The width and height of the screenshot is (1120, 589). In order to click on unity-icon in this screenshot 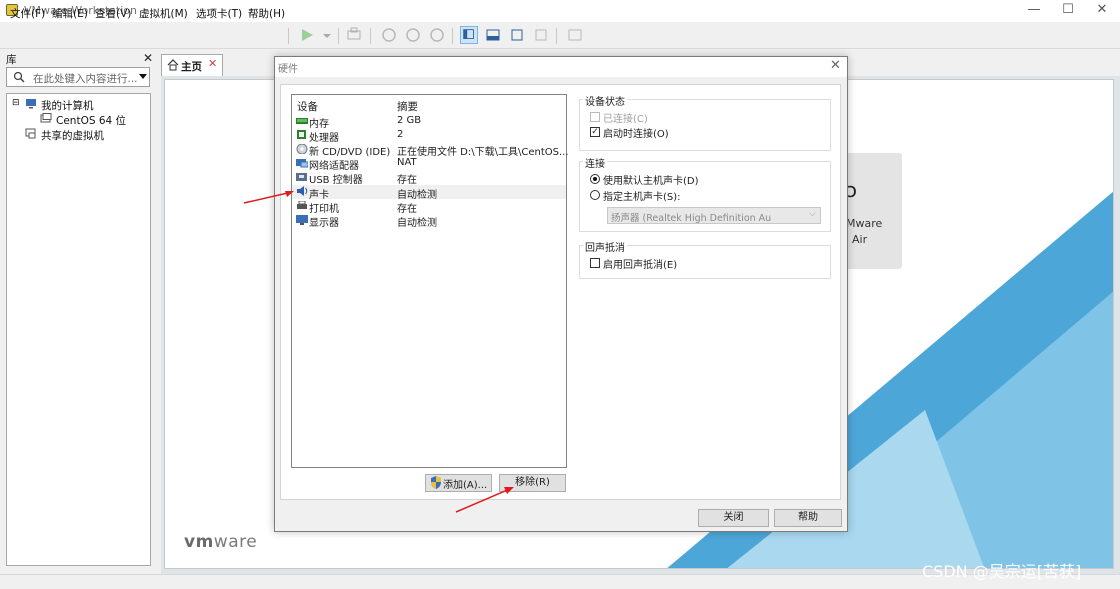, I will do `click(541, 35)`.